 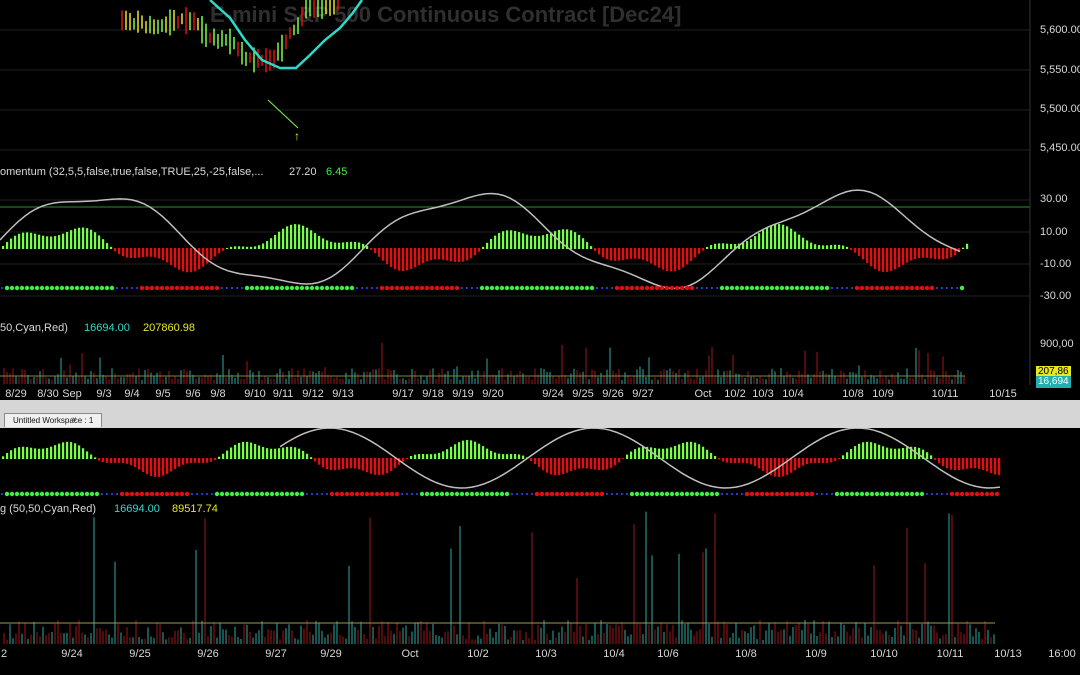 I want to click on close-icon: ×, so click(x=74, y=419).